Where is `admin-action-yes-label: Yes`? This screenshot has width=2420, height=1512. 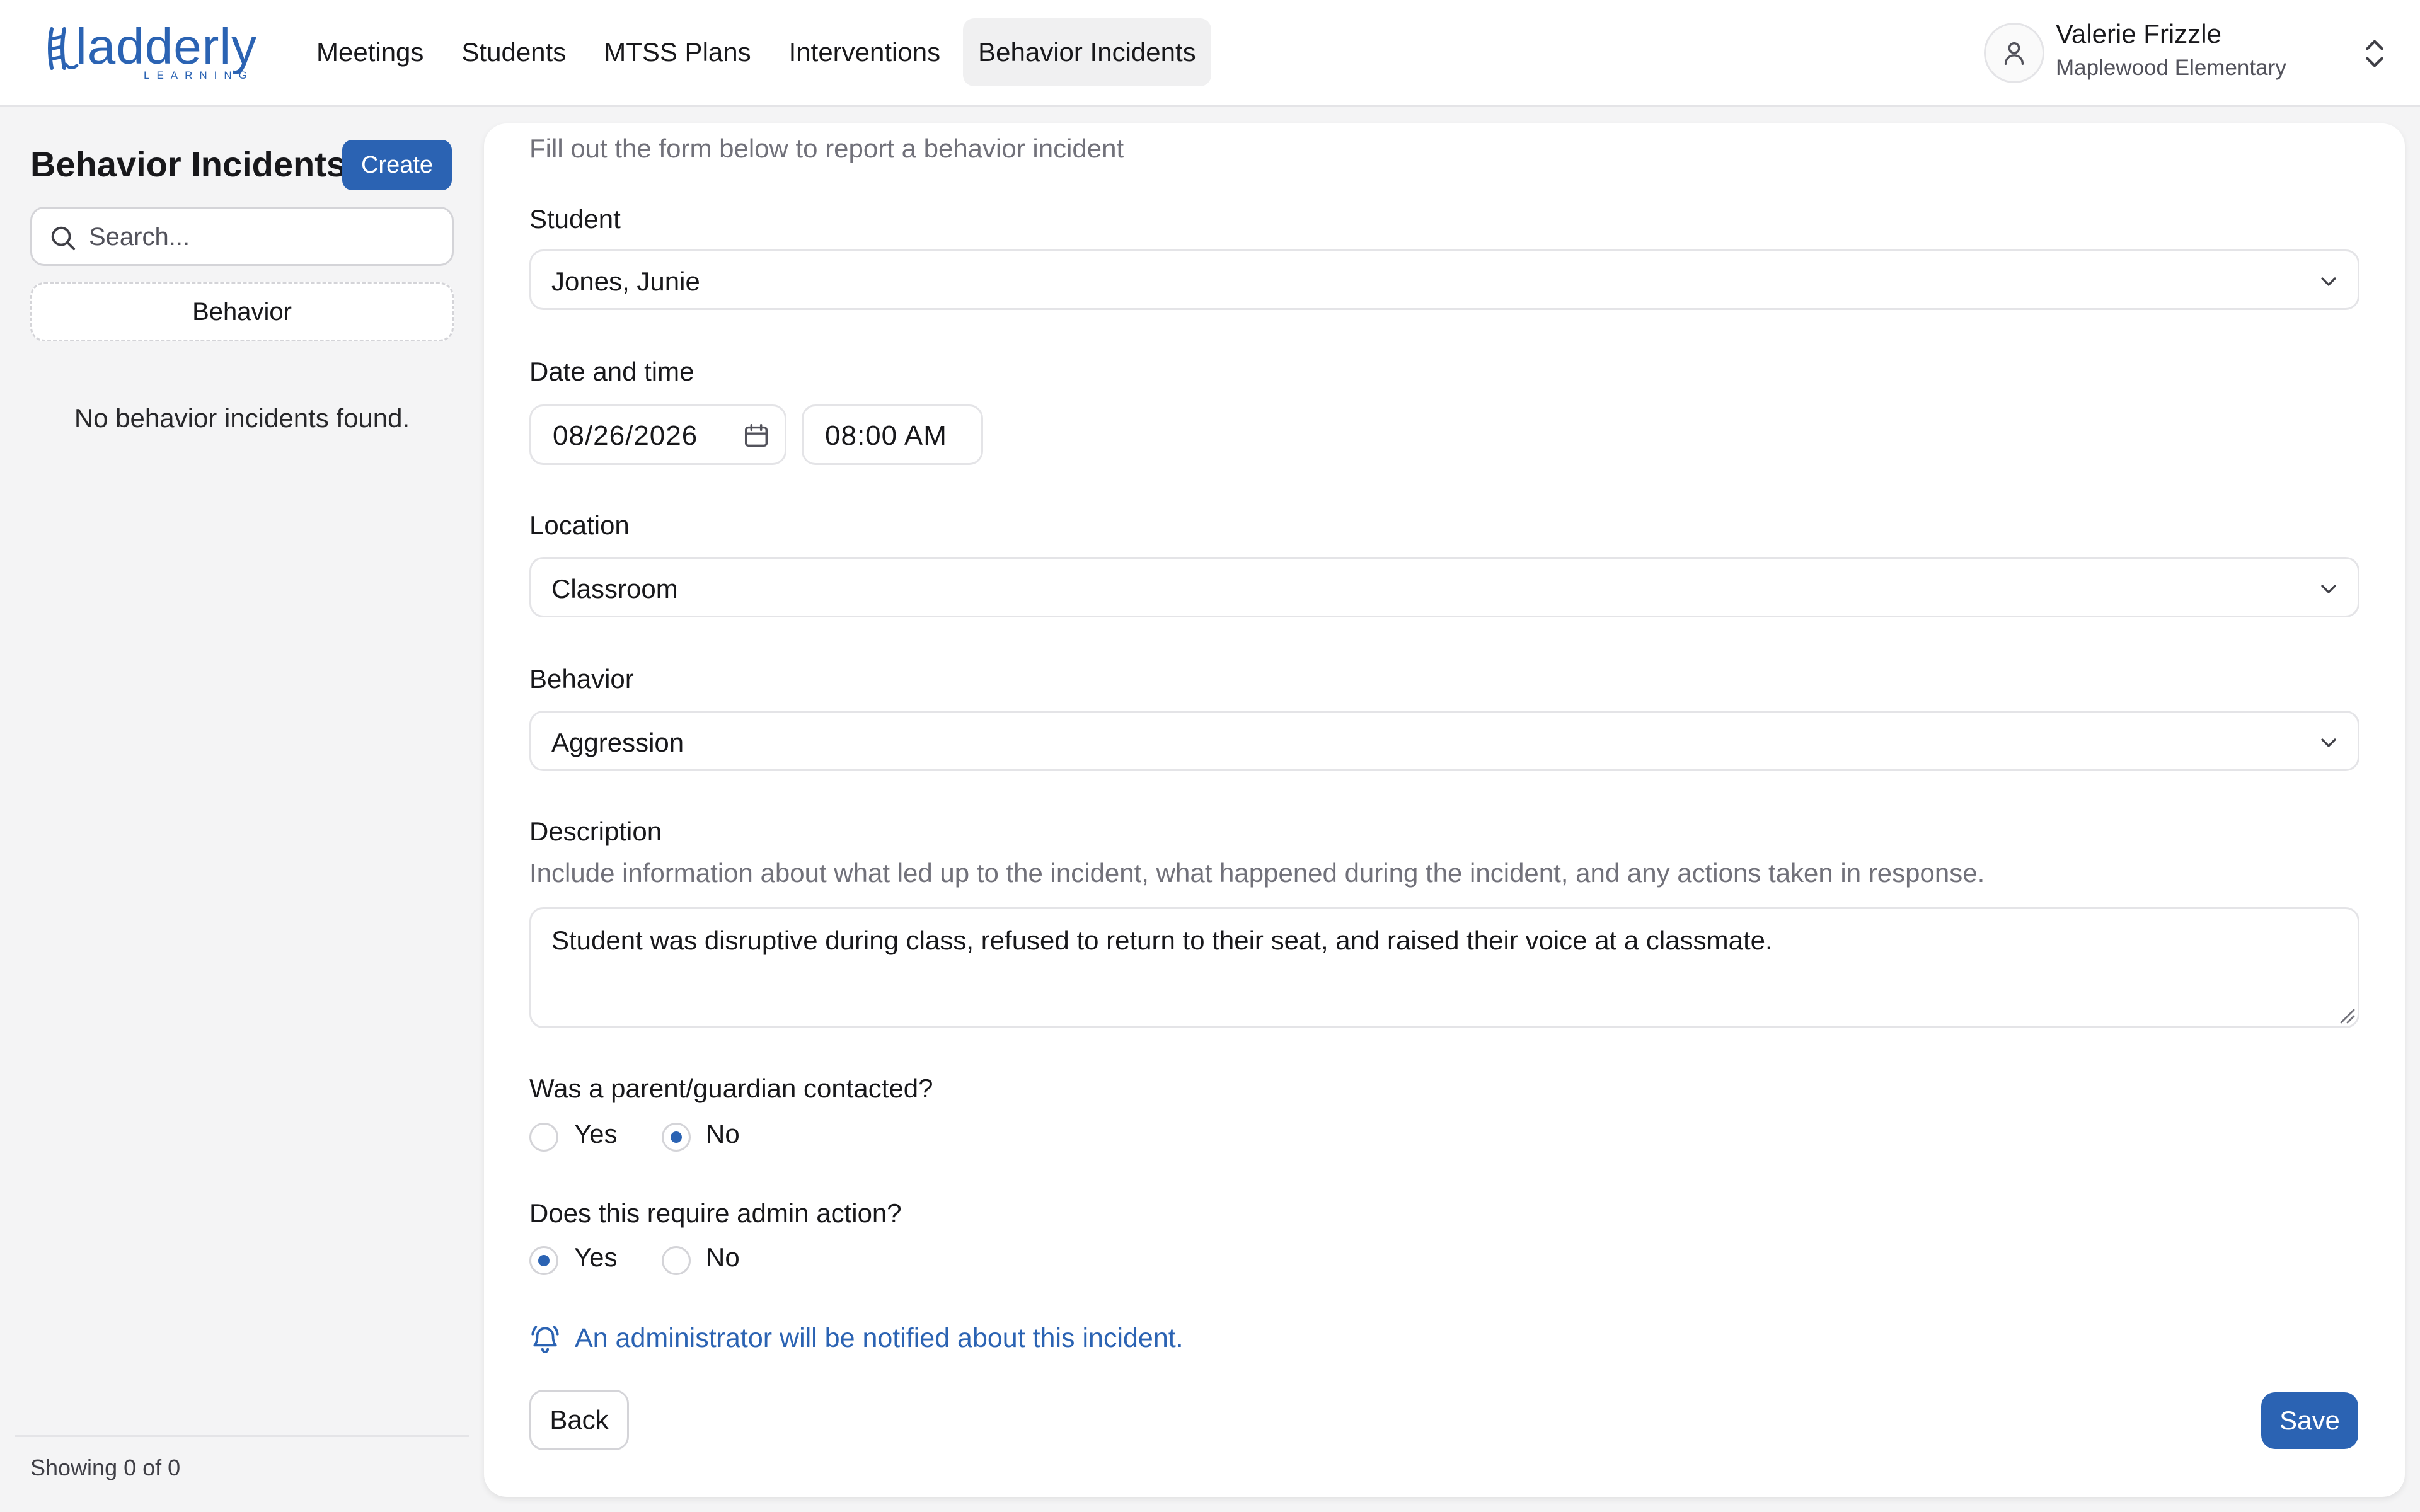 admin-action-yes-label: Yes is located at coordinates (596, 1257).